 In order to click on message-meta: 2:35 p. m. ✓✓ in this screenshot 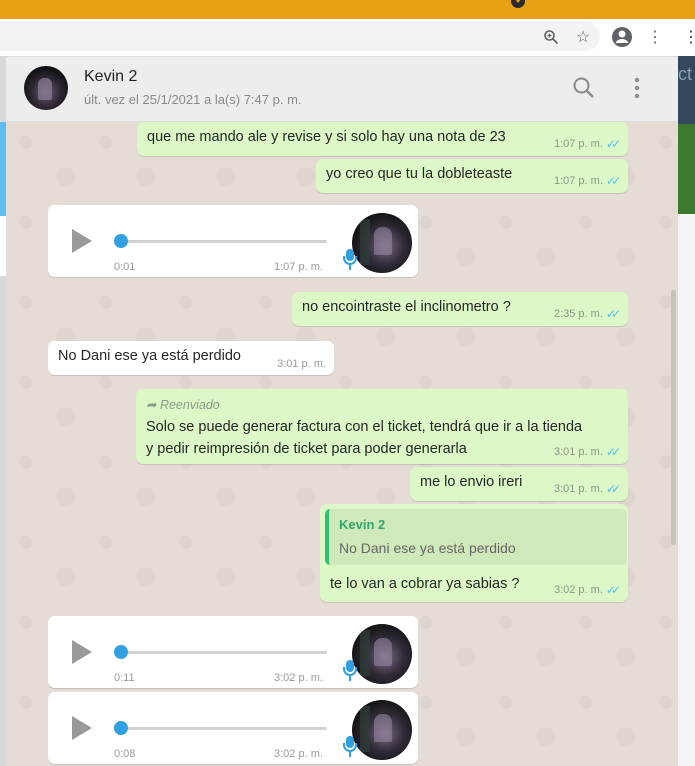, I will do `click(587, 314)`.